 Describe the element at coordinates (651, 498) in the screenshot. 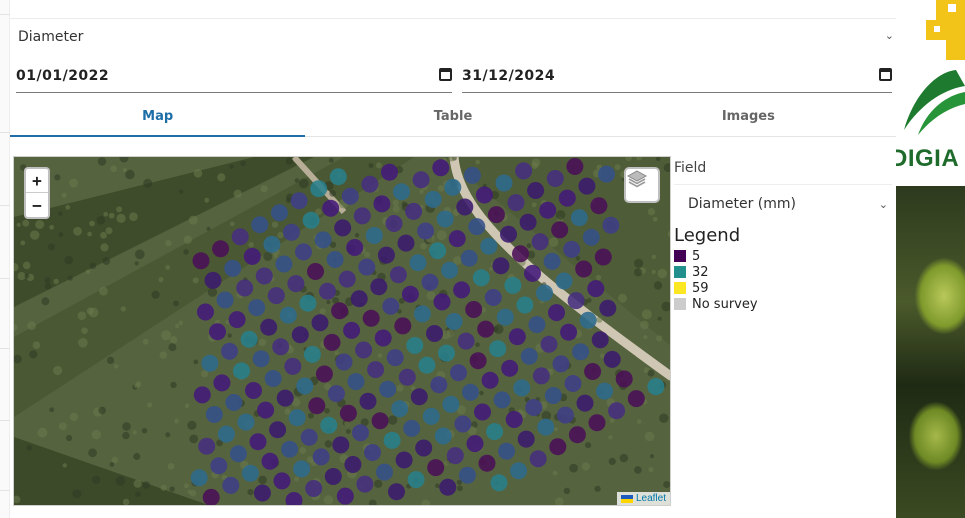

I see `leaflet-link: Leaflet` at that location.